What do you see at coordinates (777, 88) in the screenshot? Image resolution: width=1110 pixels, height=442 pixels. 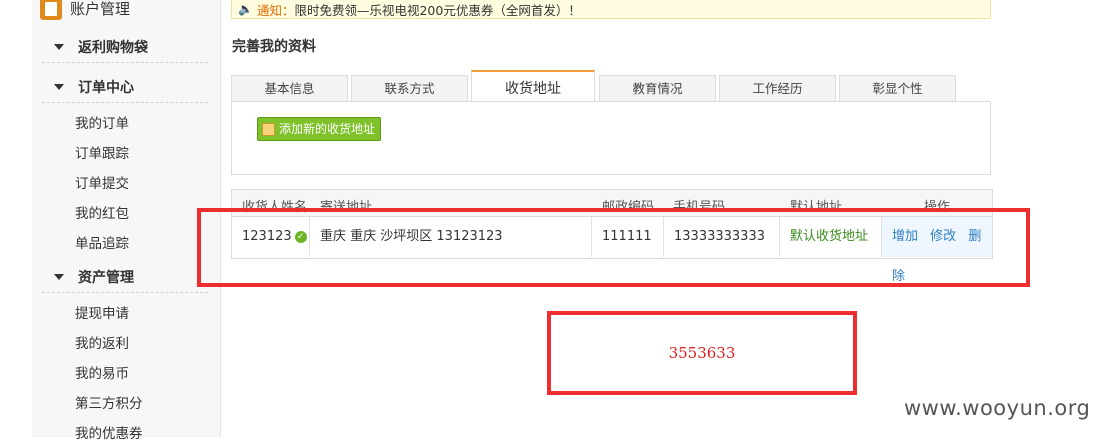 I see `tab-work-experience: 工作经历` at bounding box center [777, 88].